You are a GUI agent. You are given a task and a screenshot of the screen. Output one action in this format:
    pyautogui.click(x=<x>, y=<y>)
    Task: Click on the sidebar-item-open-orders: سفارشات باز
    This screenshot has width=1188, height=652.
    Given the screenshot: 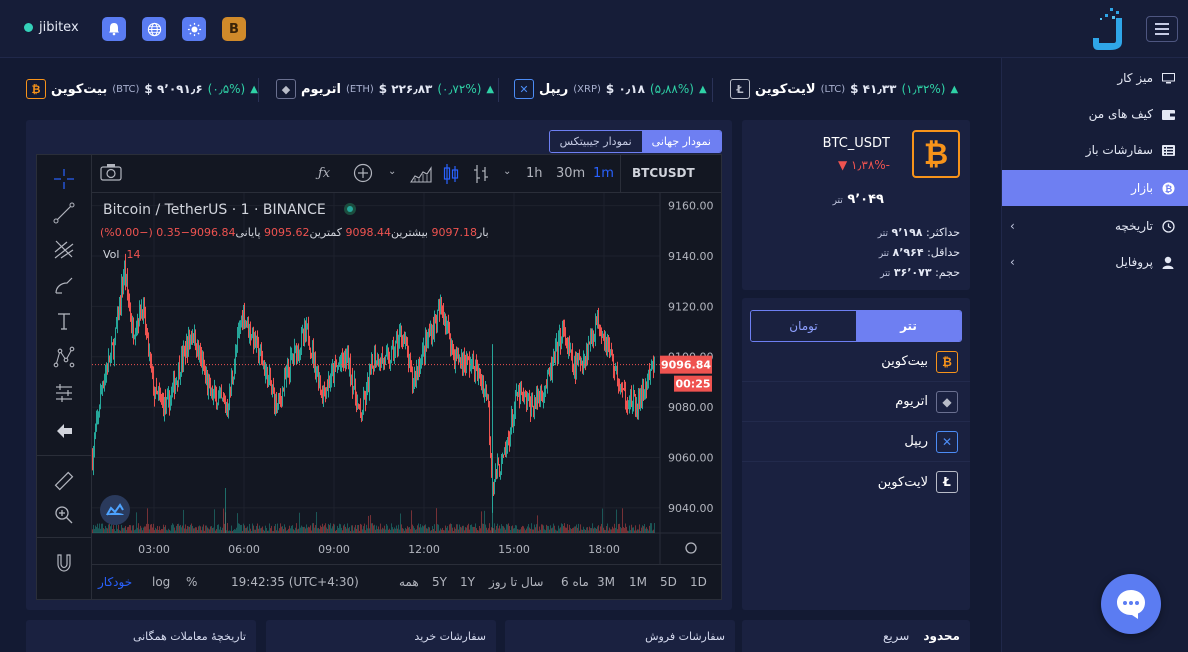 What is the action you would take?
    pyautogui.click(x=1095, y=150)
    